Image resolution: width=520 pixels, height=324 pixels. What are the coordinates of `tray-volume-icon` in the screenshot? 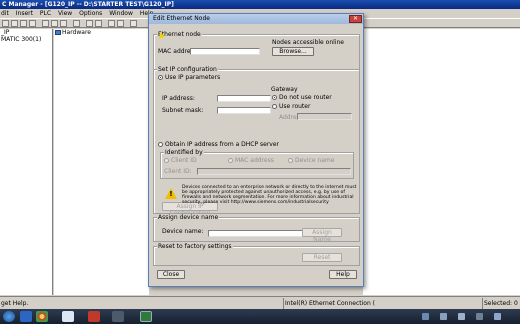 It's located at (461, 316).